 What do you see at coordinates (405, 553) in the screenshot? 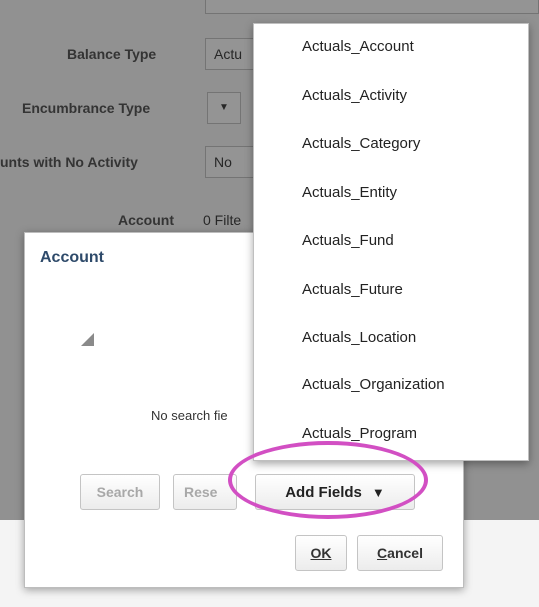
I see `cancel-label-rest: ancel` at bounding box center [405, 553].